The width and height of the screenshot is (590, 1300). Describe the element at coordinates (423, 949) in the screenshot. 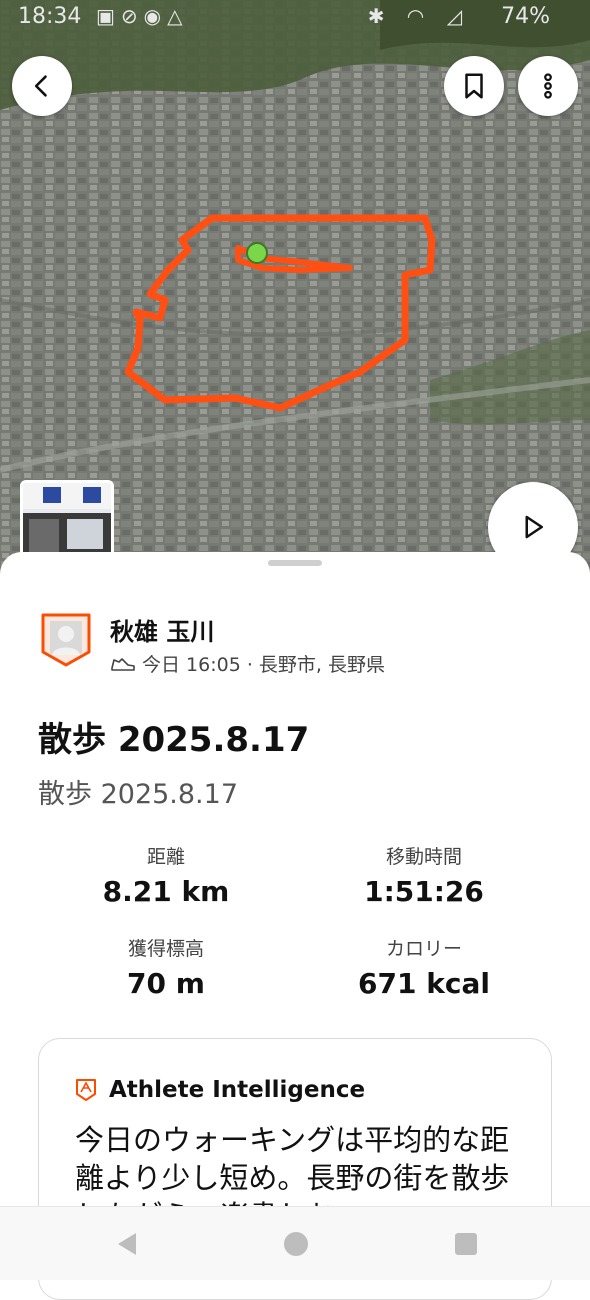

I see `stat-calories-label: カロリー` at that location.